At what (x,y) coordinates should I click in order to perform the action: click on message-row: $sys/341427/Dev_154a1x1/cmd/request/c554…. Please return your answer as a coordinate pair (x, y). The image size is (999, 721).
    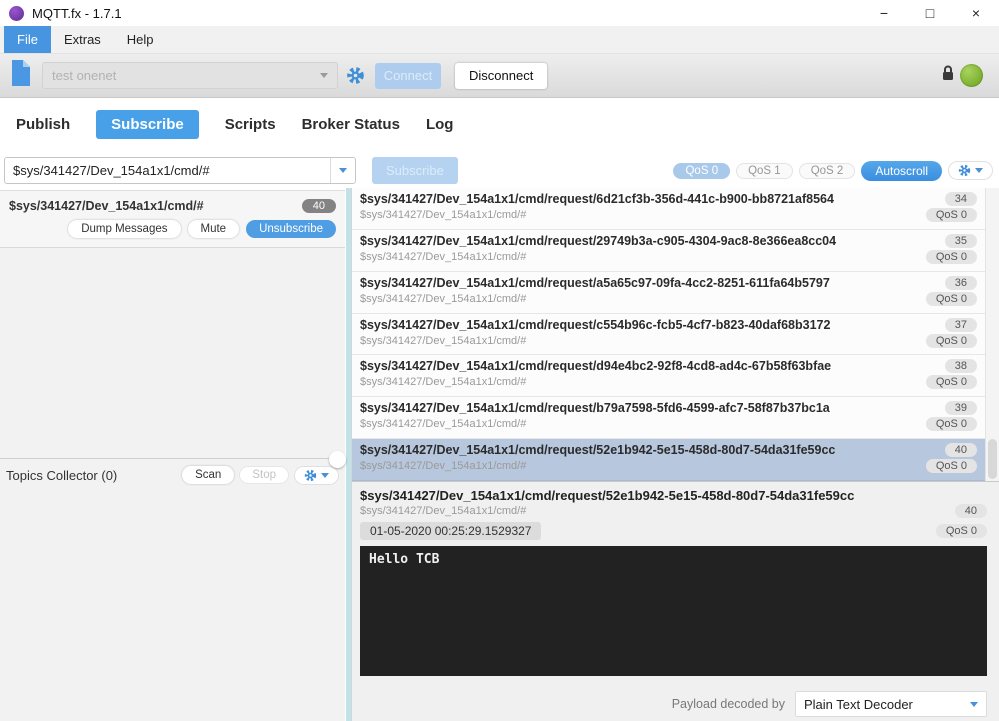
    Looking at the image, I should click on (668, 334).